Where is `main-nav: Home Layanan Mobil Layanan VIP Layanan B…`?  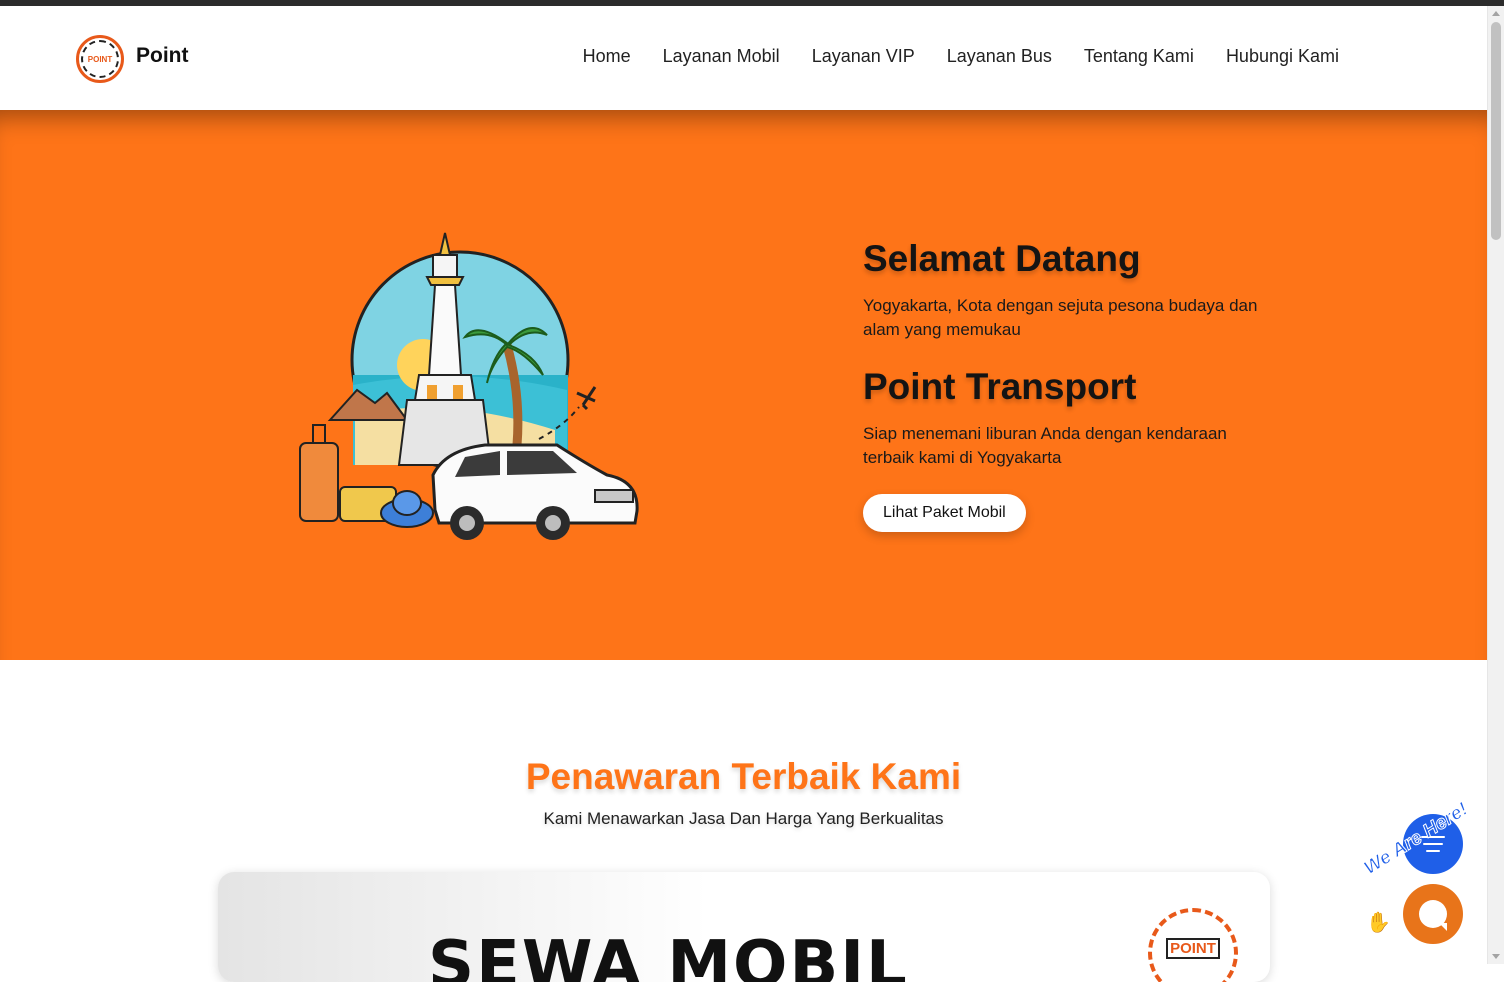
main-nav: Home Layanan Mobil Layanan VIP Layanan B… is located at coordinates (961, 56).